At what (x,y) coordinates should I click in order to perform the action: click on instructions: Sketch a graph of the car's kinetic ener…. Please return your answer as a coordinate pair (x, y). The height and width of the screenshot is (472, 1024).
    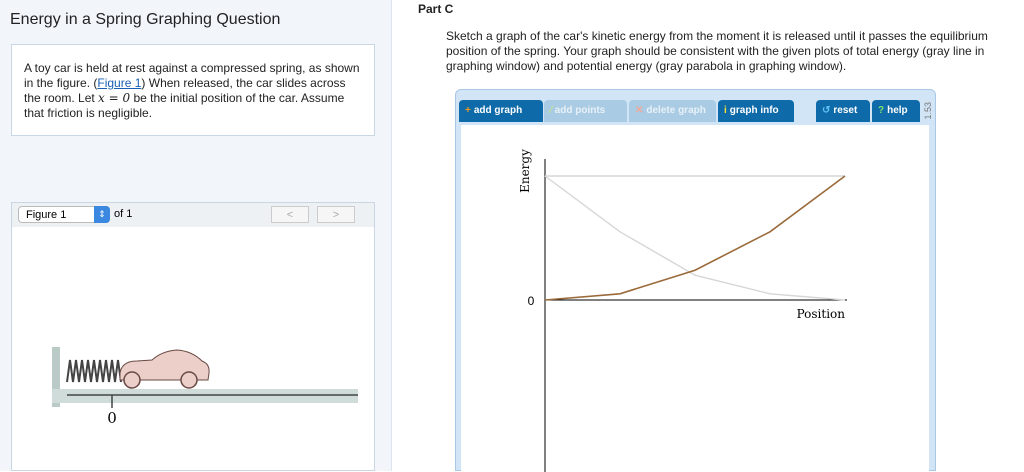
    Looking at the image, I should click on (717, 51).